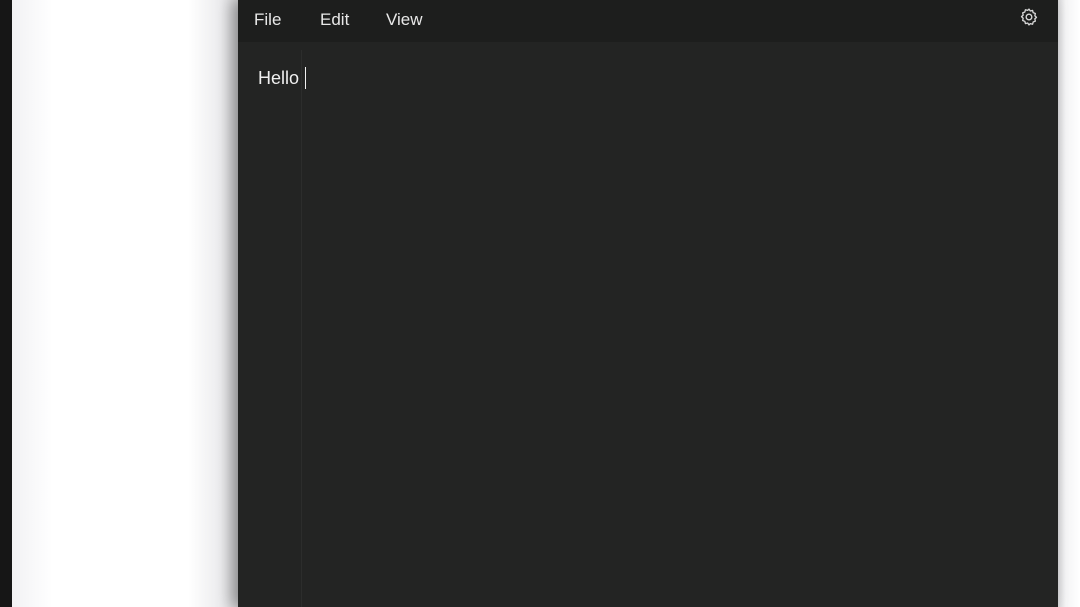 This screenshot has width=1080, height=607. I want to click on menu-edit: Edit, so click(334, 20).